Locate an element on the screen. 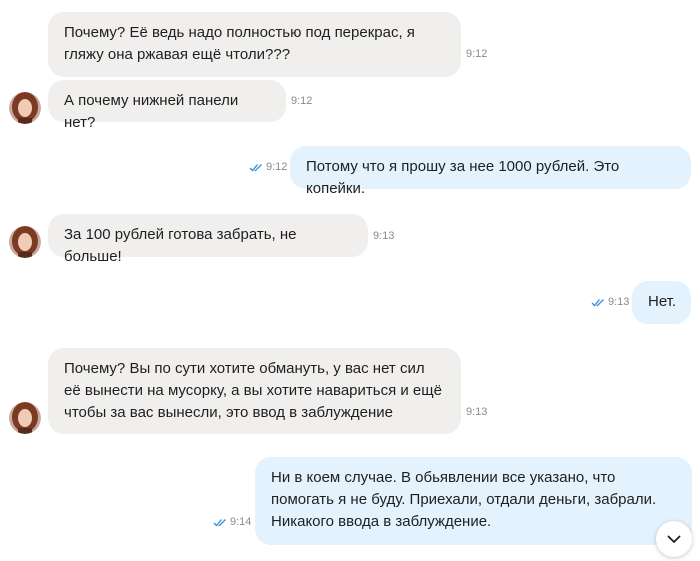  message-time-block: 9:13 is located at coordinates (610, 302).